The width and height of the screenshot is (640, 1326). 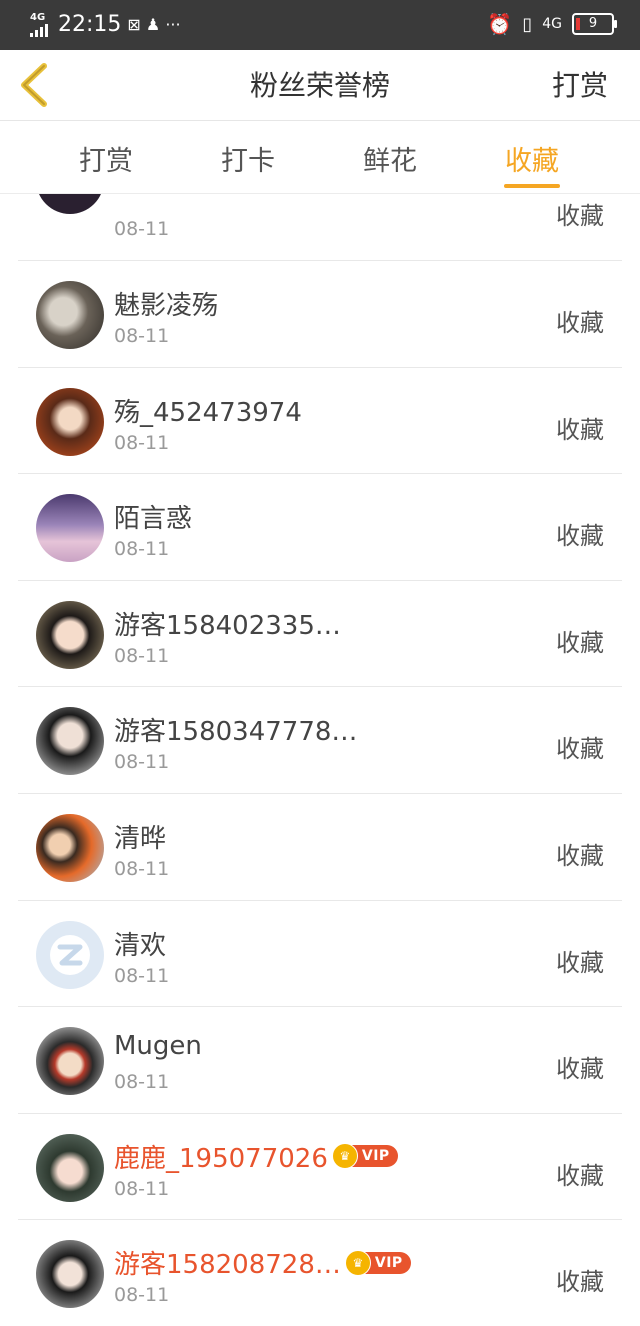 I want to click on app-header: 粉丝荣誉榜 打赏, so click(x=320, y=85).